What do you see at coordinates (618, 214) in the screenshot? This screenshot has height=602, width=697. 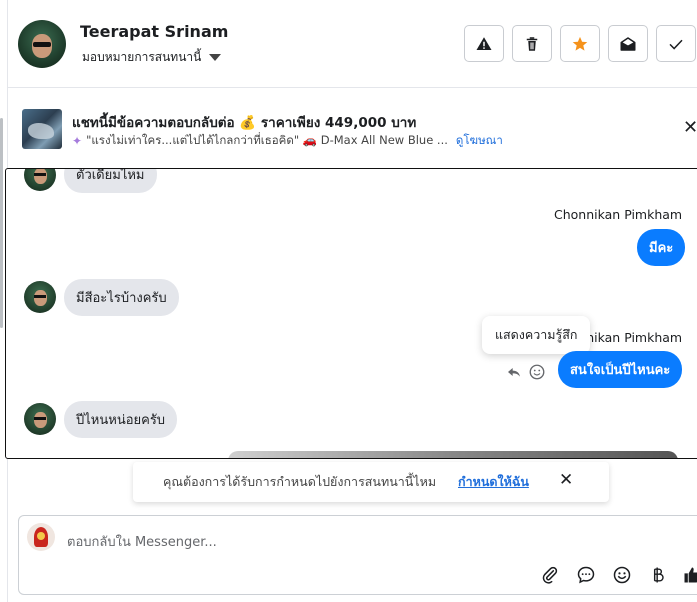 I see `sender-name: Chonnikan Pimkham` at bounding box center [618, 214].